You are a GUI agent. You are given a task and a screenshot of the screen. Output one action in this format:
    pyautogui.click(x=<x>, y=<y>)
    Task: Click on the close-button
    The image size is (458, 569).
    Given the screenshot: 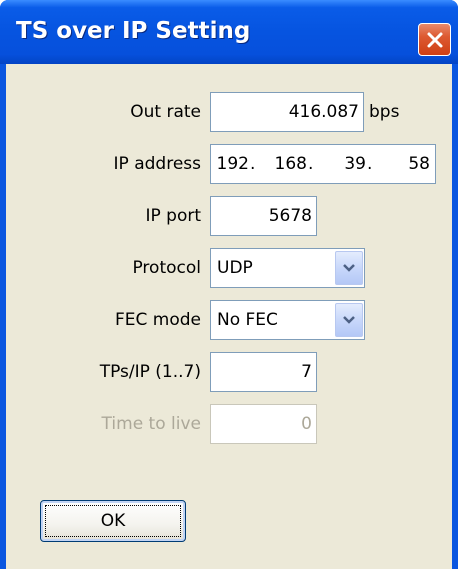 What is the action you would take?
    pyautogui.click(x=434, y=39)
    